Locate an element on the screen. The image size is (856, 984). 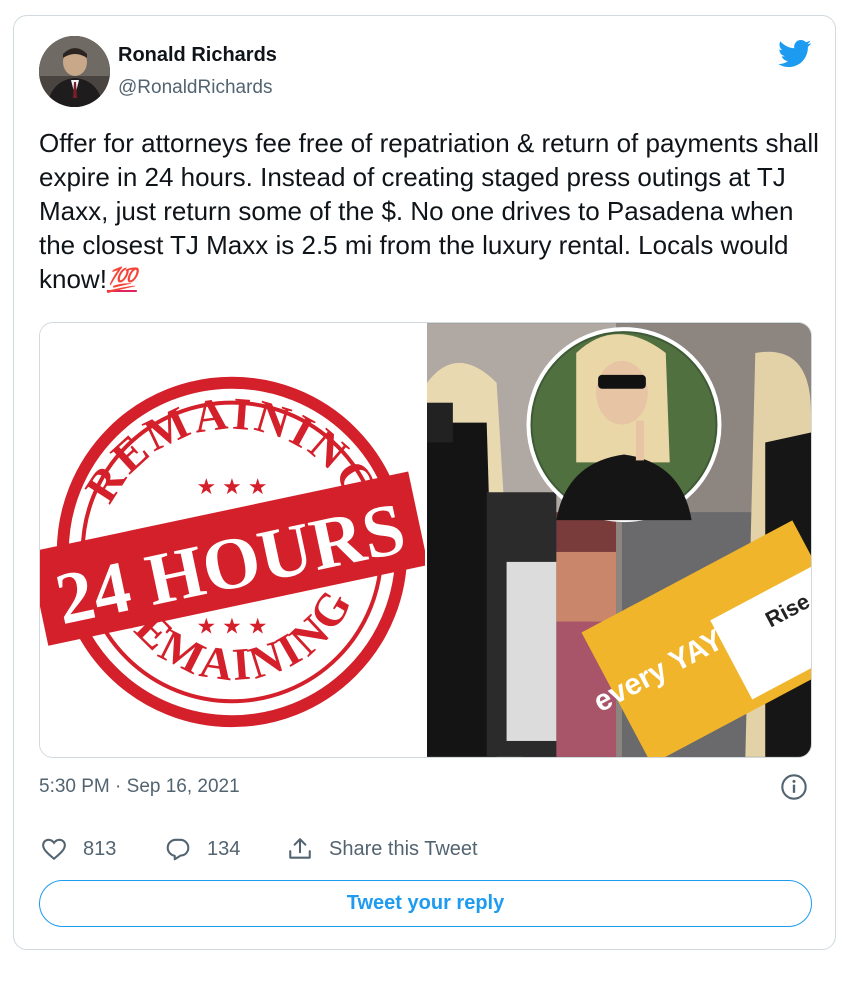
tweet-your-reply-button: Tweet your reply is located at coordinates (425, 903).